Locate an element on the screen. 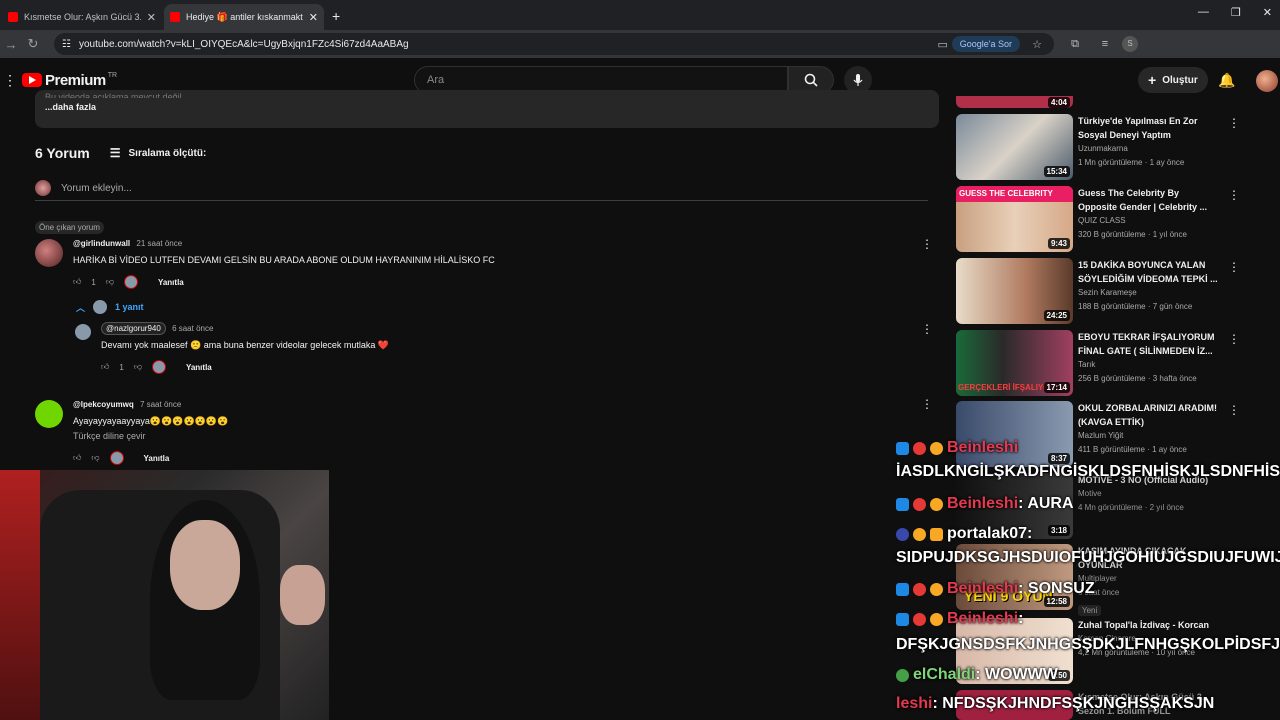  video-thumbnail: 4:04 is located at coordinates (1014, 102).